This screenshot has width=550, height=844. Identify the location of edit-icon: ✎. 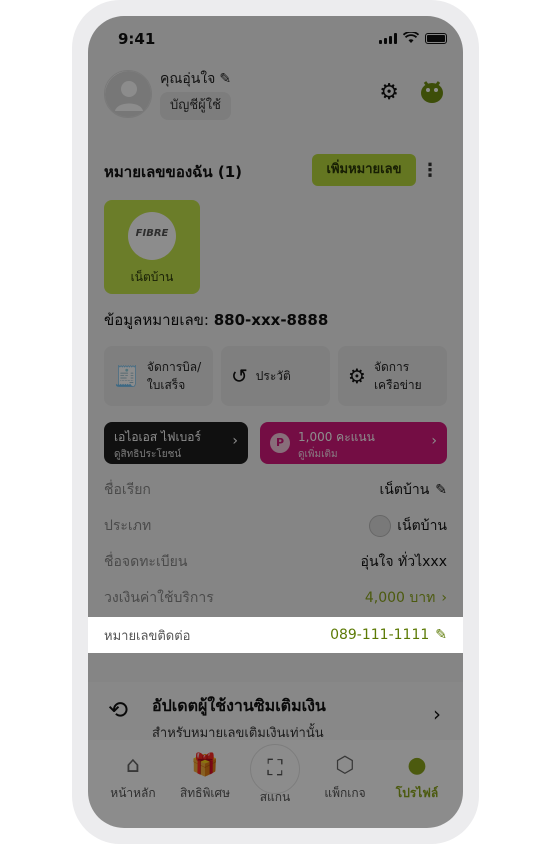
(441, 635).